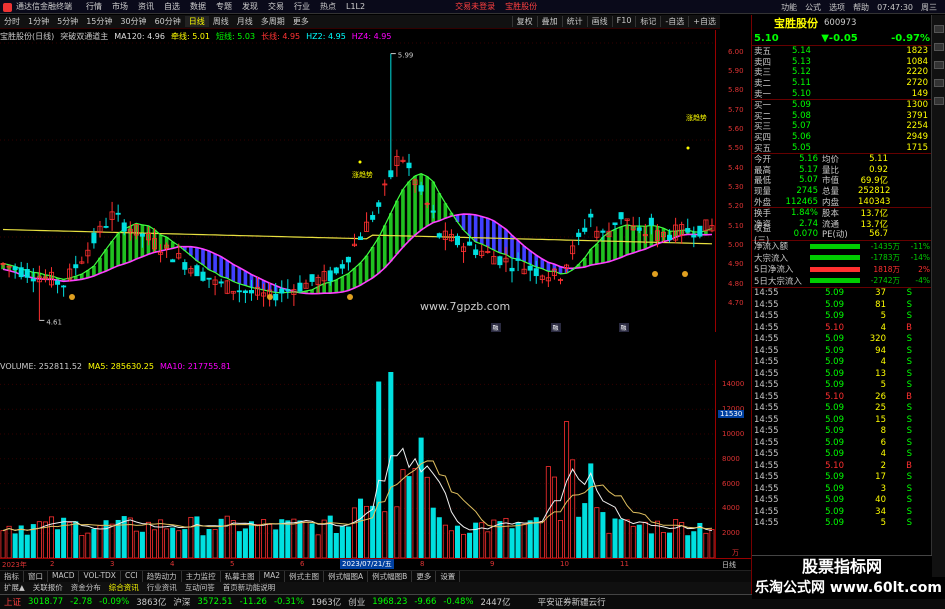 The width and height of the screenshot is (945, 609). I want to click on menu-item: L1L2, so click(355, 6).